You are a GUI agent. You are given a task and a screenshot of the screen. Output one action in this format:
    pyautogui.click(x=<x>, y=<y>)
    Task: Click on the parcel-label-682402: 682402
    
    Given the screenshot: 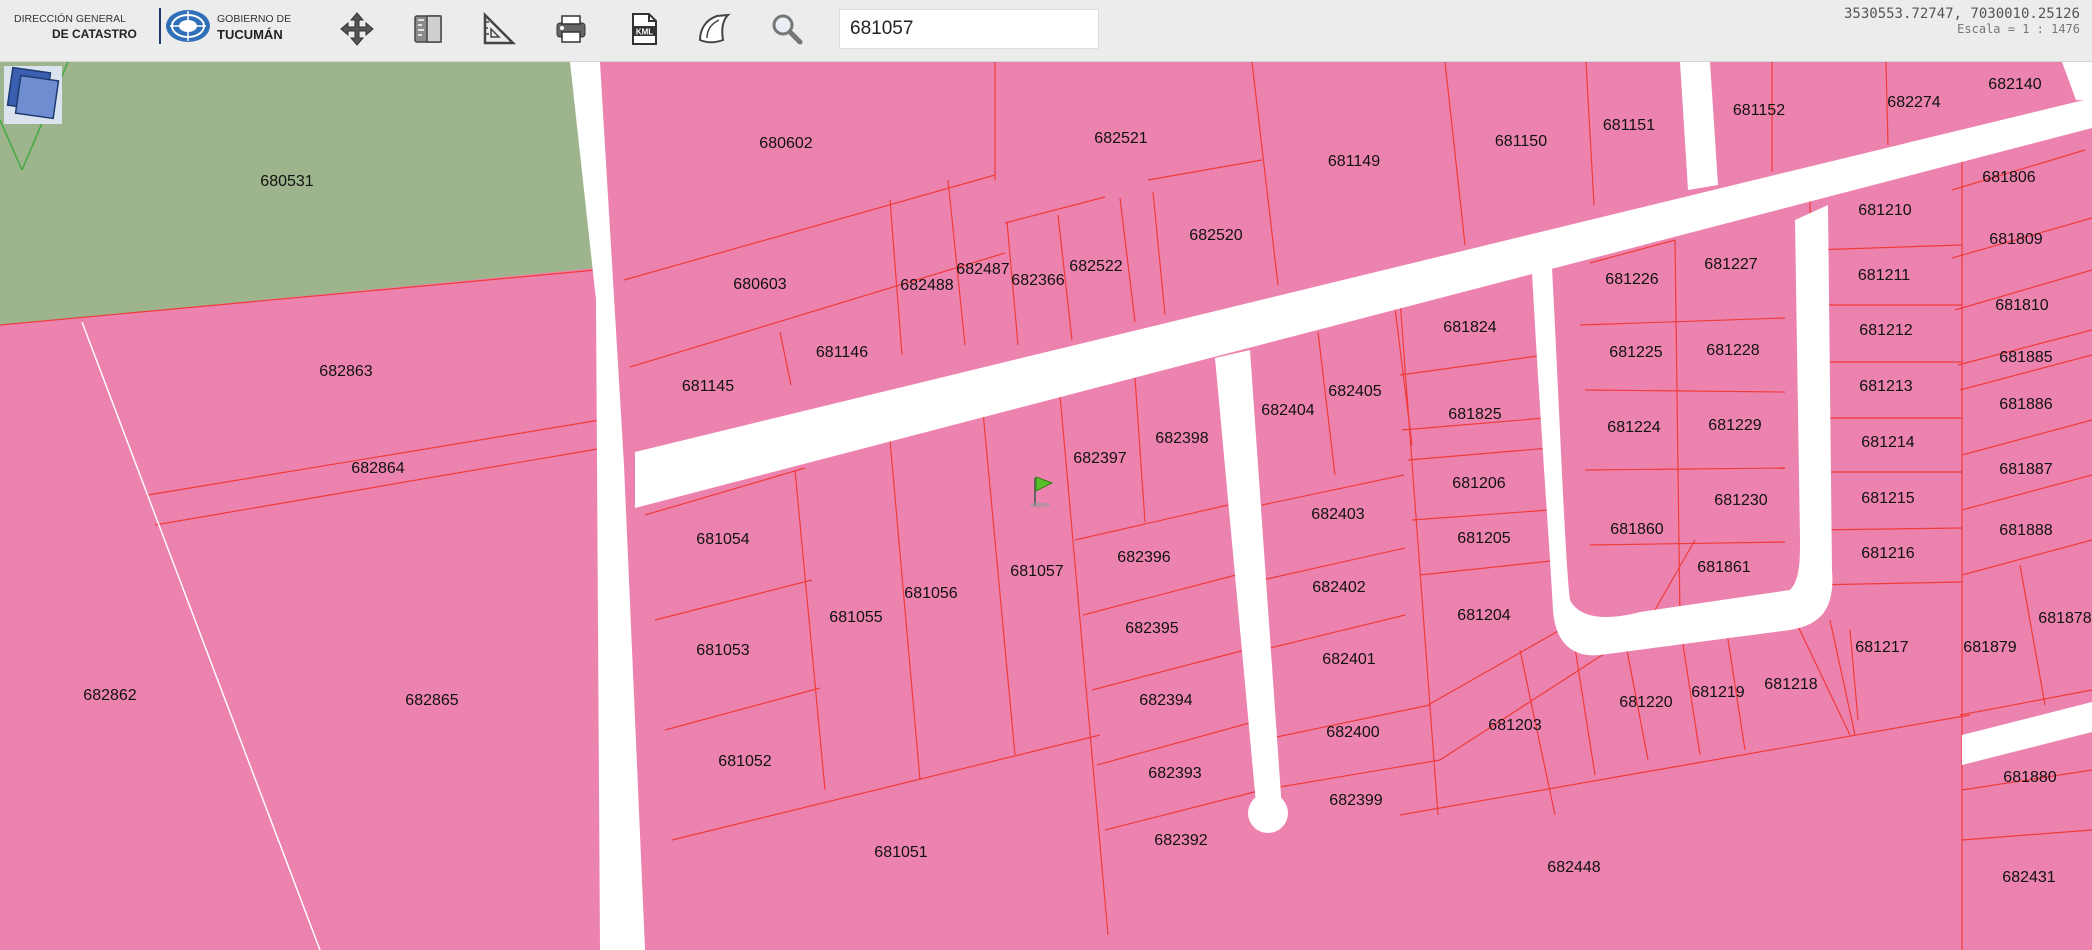 What is the action you would take?
    pyautogui.click(x=1338, y=587)
    